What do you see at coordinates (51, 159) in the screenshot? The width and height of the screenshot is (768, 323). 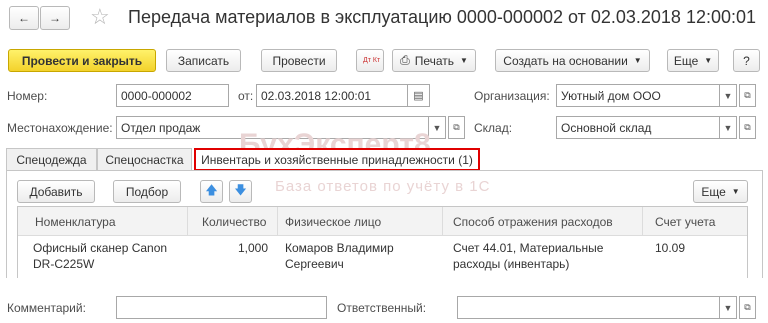 I see `tab-special-clothing: Спецодежда` at bounding box center [51, 159].